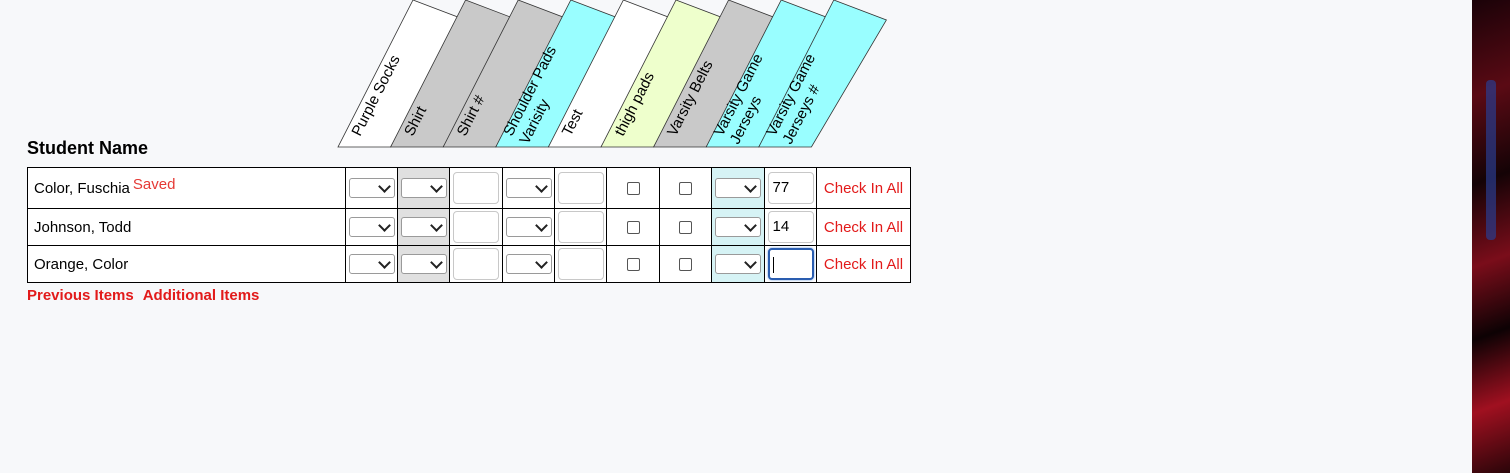  What do you see at coordinates (88, 148) in the screenshot?
I see `student-name-header: Student Name` at bounding box center [88, 148].